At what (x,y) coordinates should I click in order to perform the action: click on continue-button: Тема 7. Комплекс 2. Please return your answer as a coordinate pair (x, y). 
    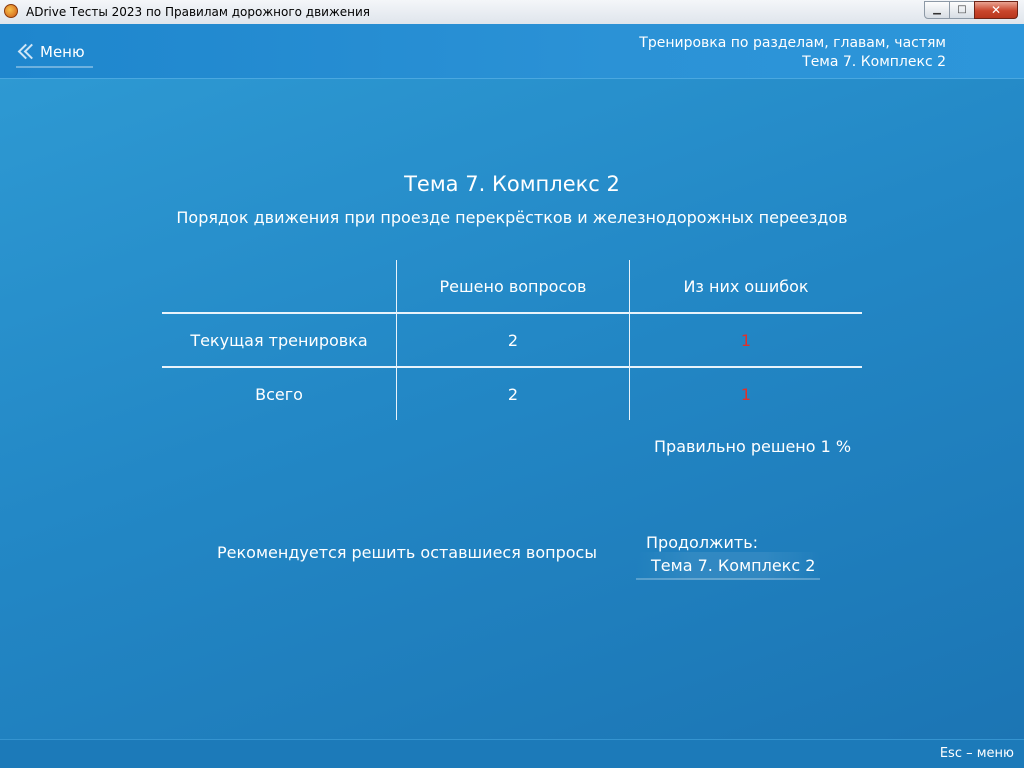
    Looking at the image, I should click on (728, 566).